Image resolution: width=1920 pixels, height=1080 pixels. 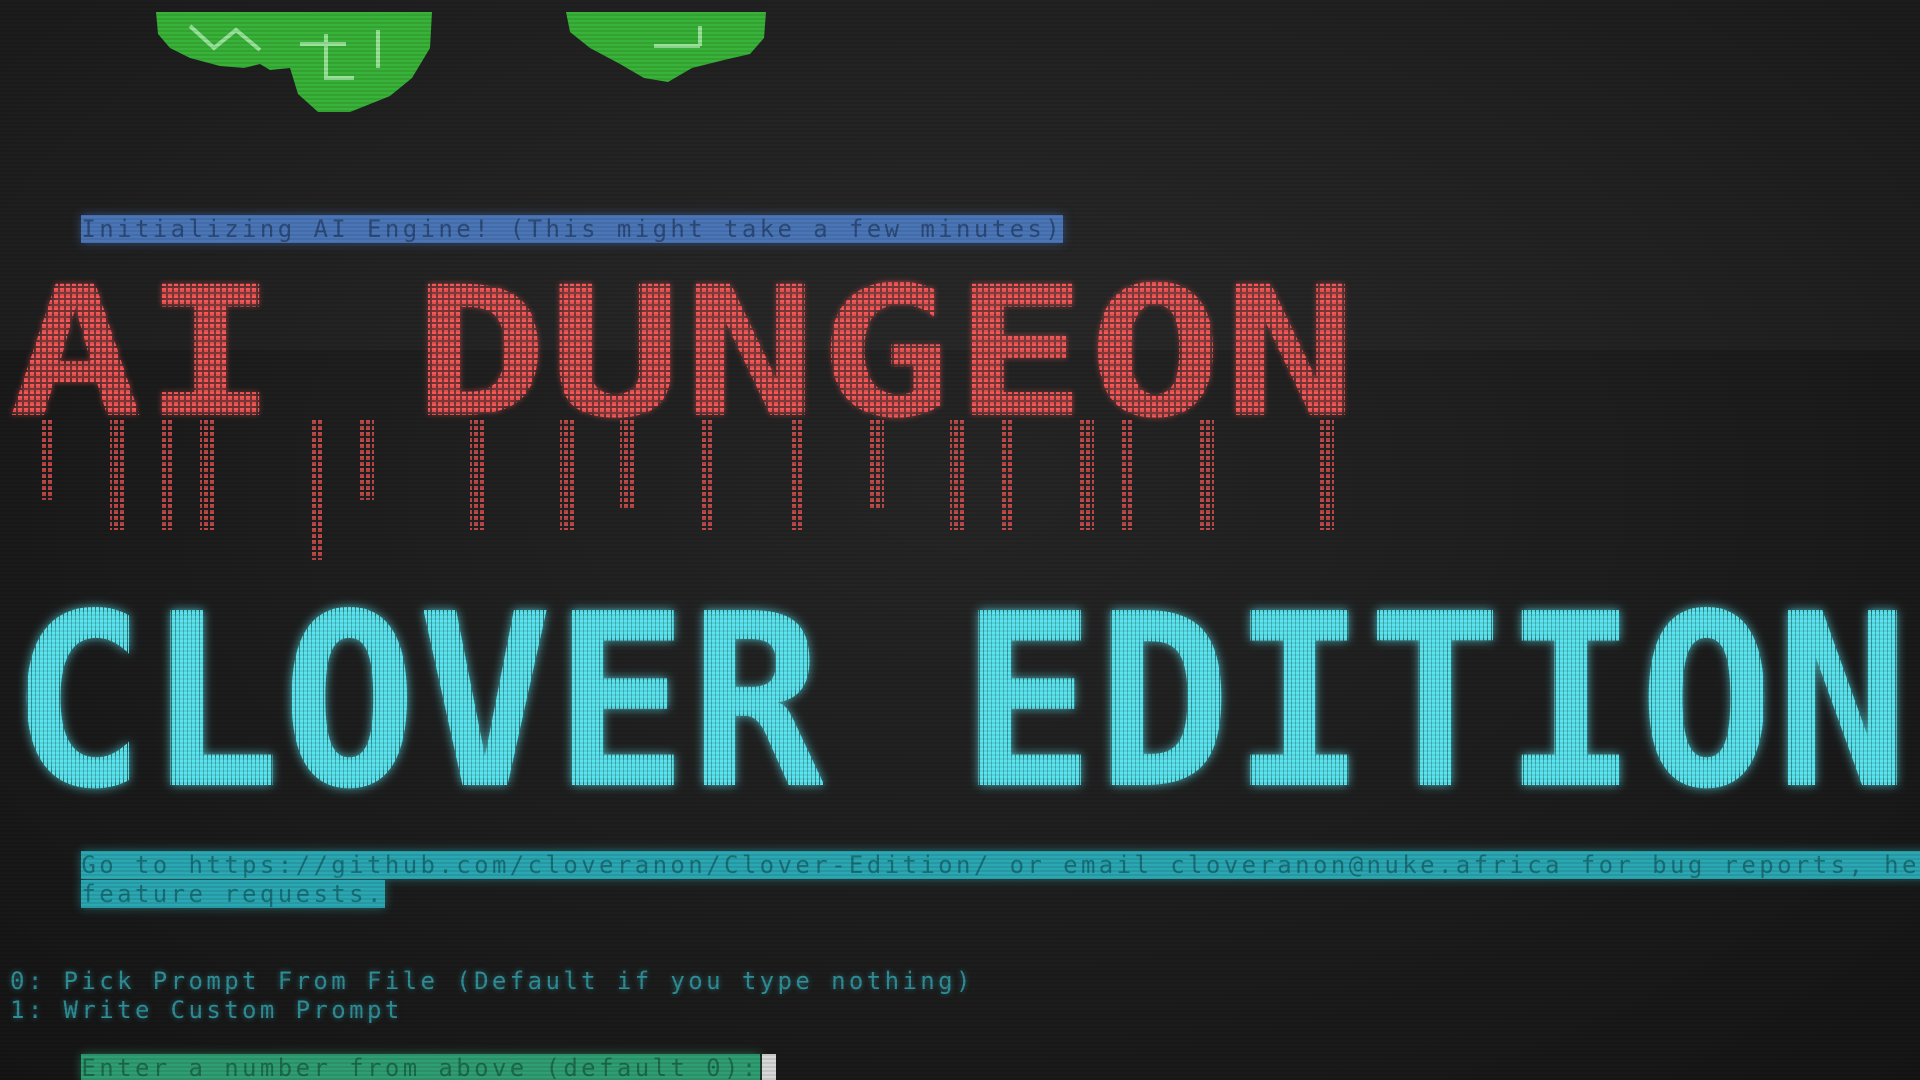 I want to click on help-message-line-2: feature requests., so click(x=197, y=894).